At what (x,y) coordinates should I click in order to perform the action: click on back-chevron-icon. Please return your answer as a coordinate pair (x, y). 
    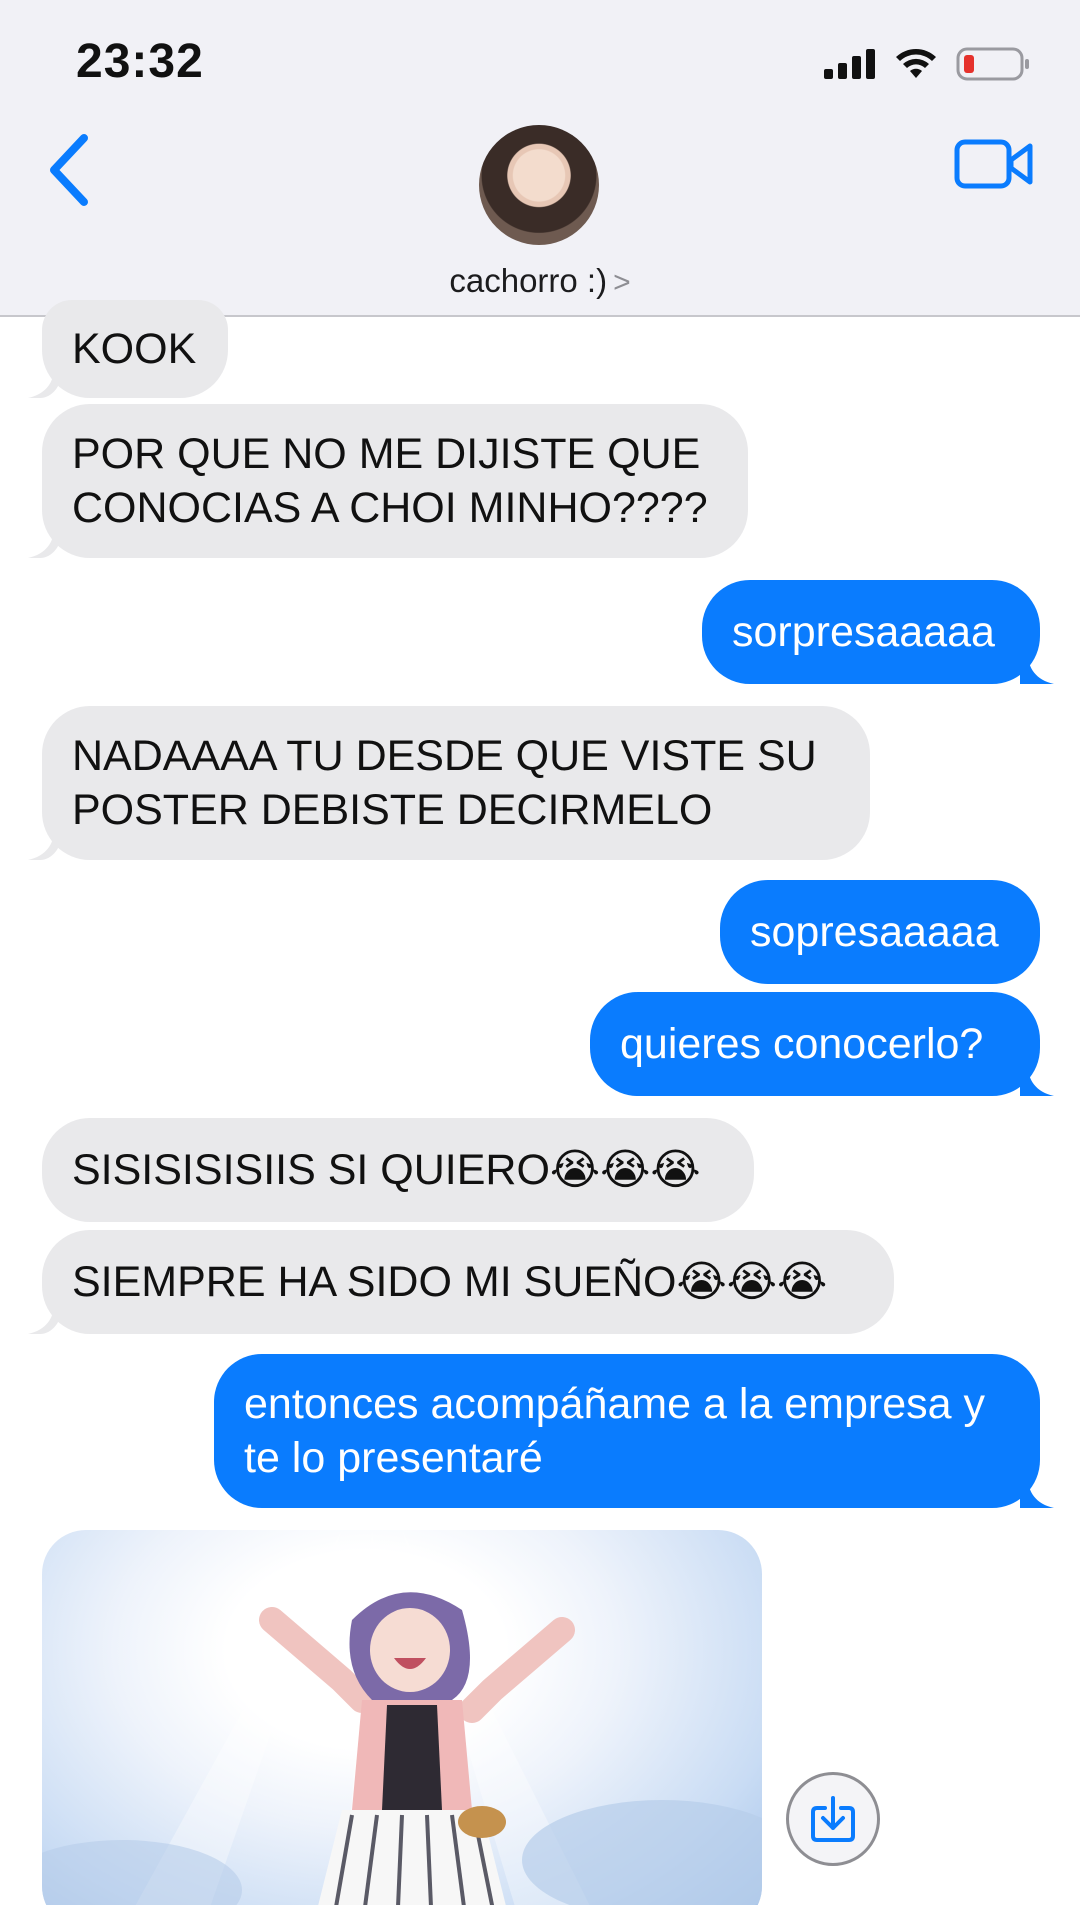
    Looking at the image, I should click on (69, 170).